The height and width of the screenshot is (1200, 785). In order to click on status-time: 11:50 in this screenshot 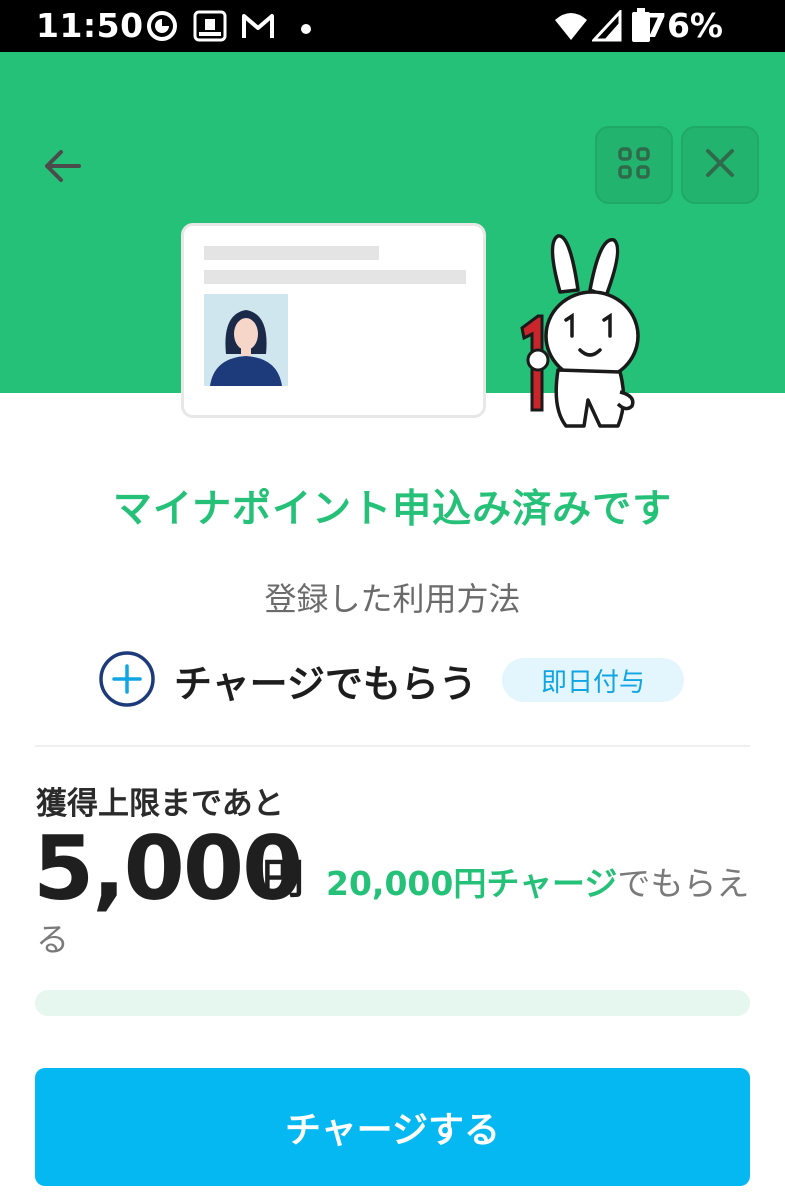, I will do `click(90, 25)`.